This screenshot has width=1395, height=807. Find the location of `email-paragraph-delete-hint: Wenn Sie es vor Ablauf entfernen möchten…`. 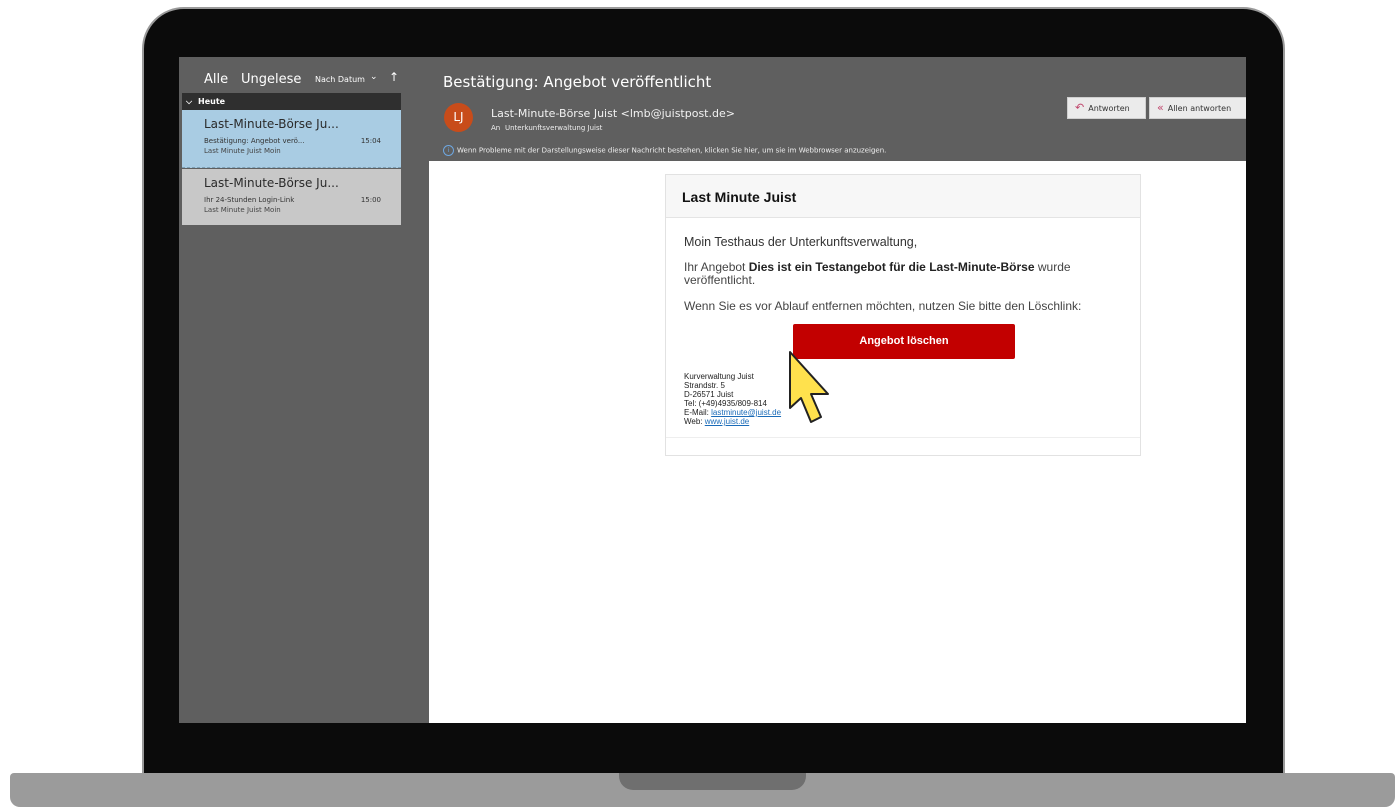

email-paragraph-delete-hint: Wenn Sie es vor Ablauf entfernen möchten… is located at coordinates (883, 306).